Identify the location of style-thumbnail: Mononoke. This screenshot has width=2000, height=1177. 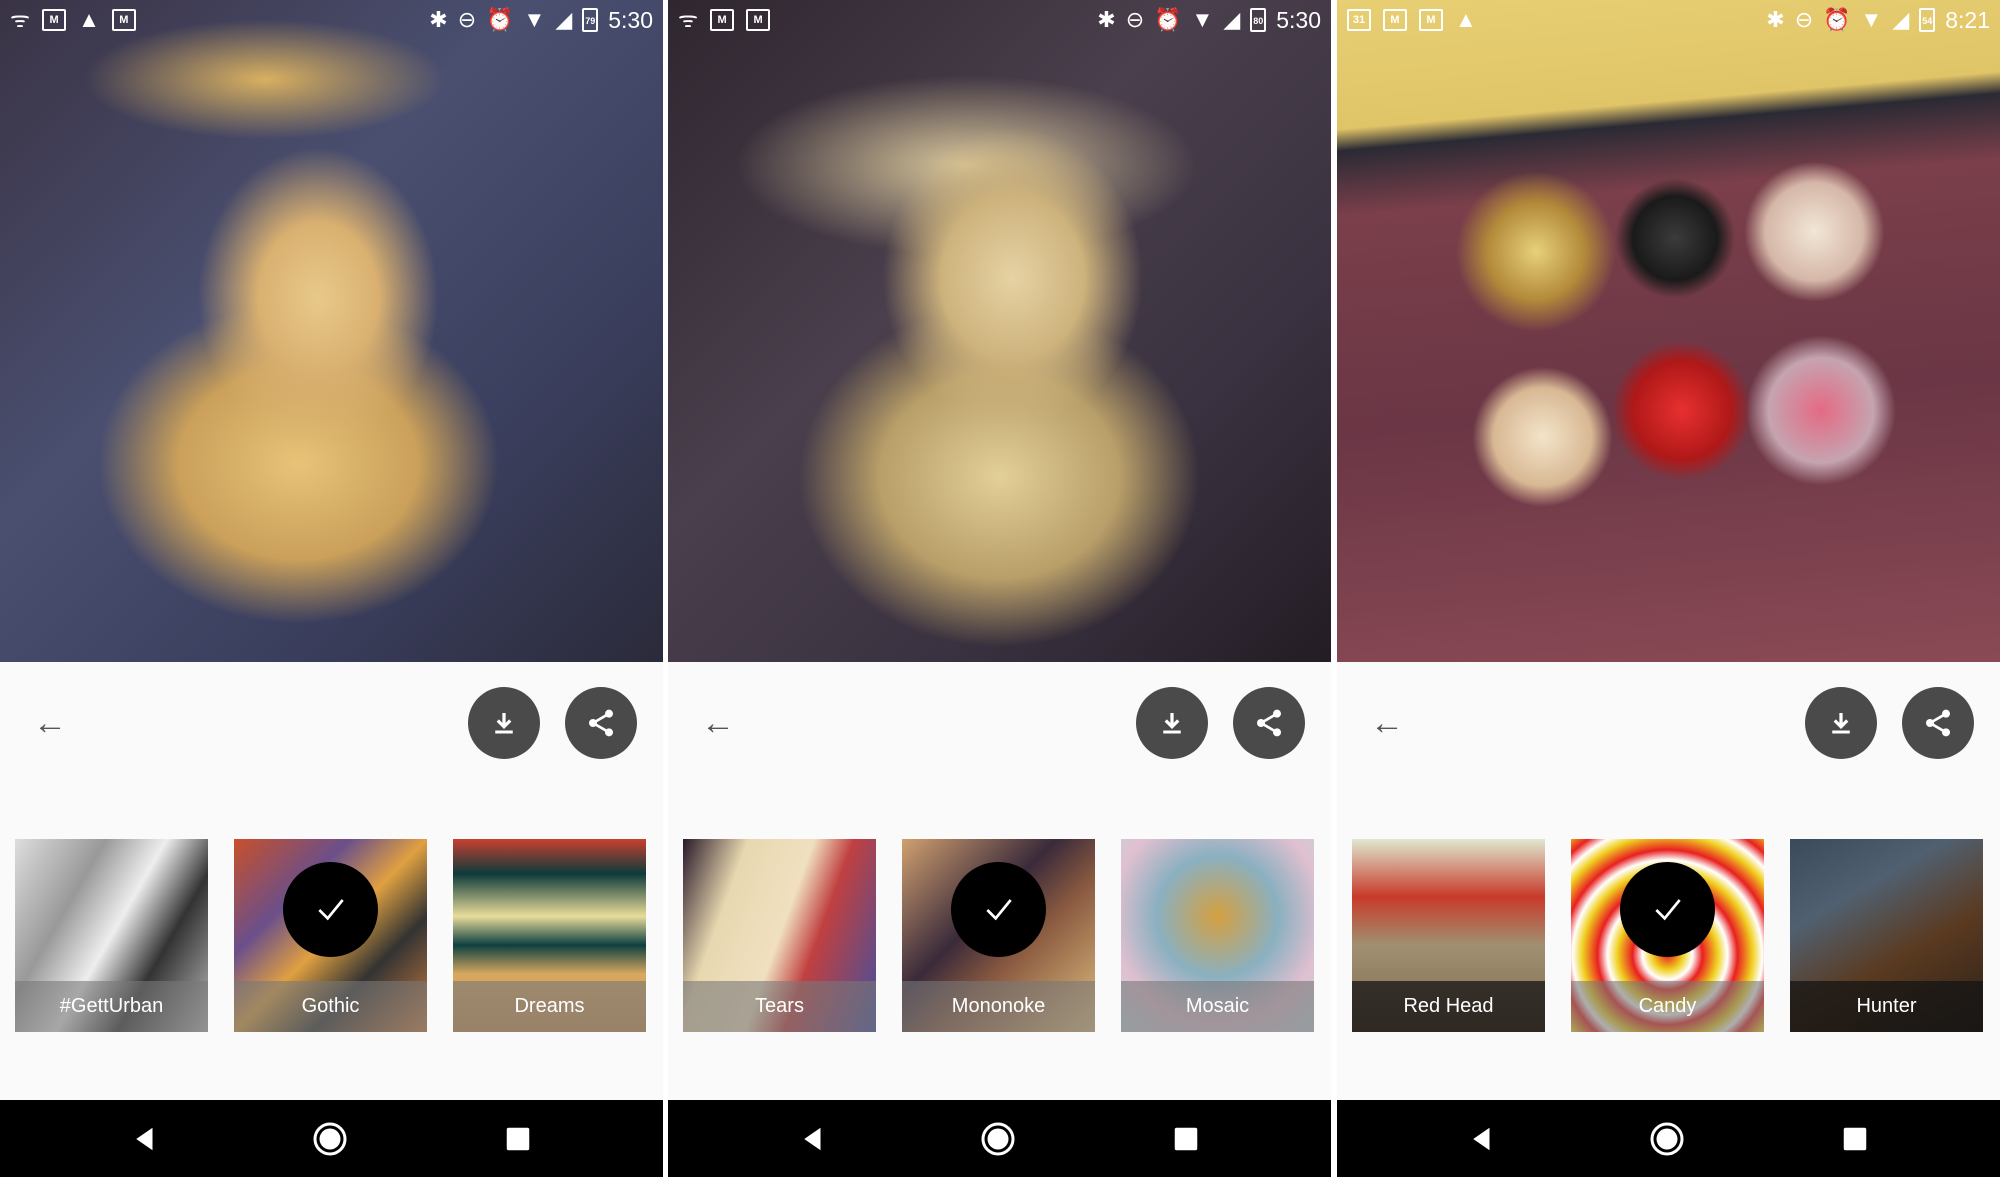
(998, 935).